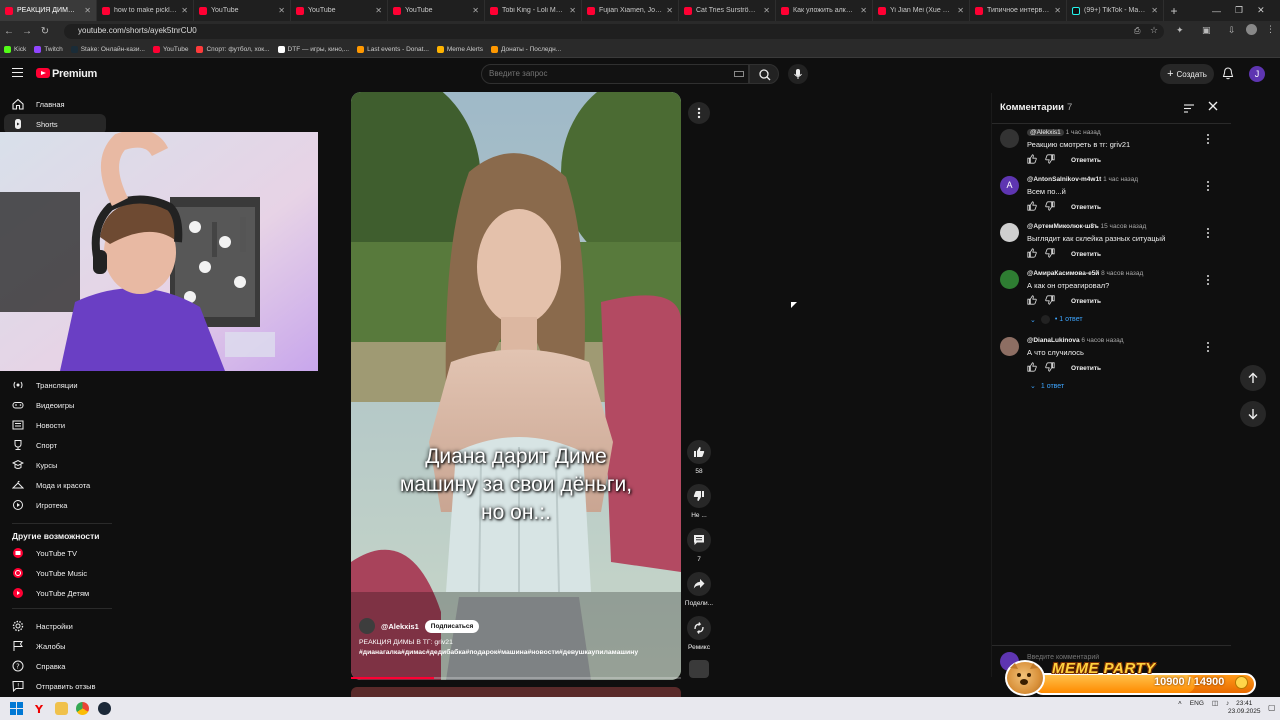 This screenshot has width=1280, height=720. I want to click on reload-icon: ↻, so click(45, 31).